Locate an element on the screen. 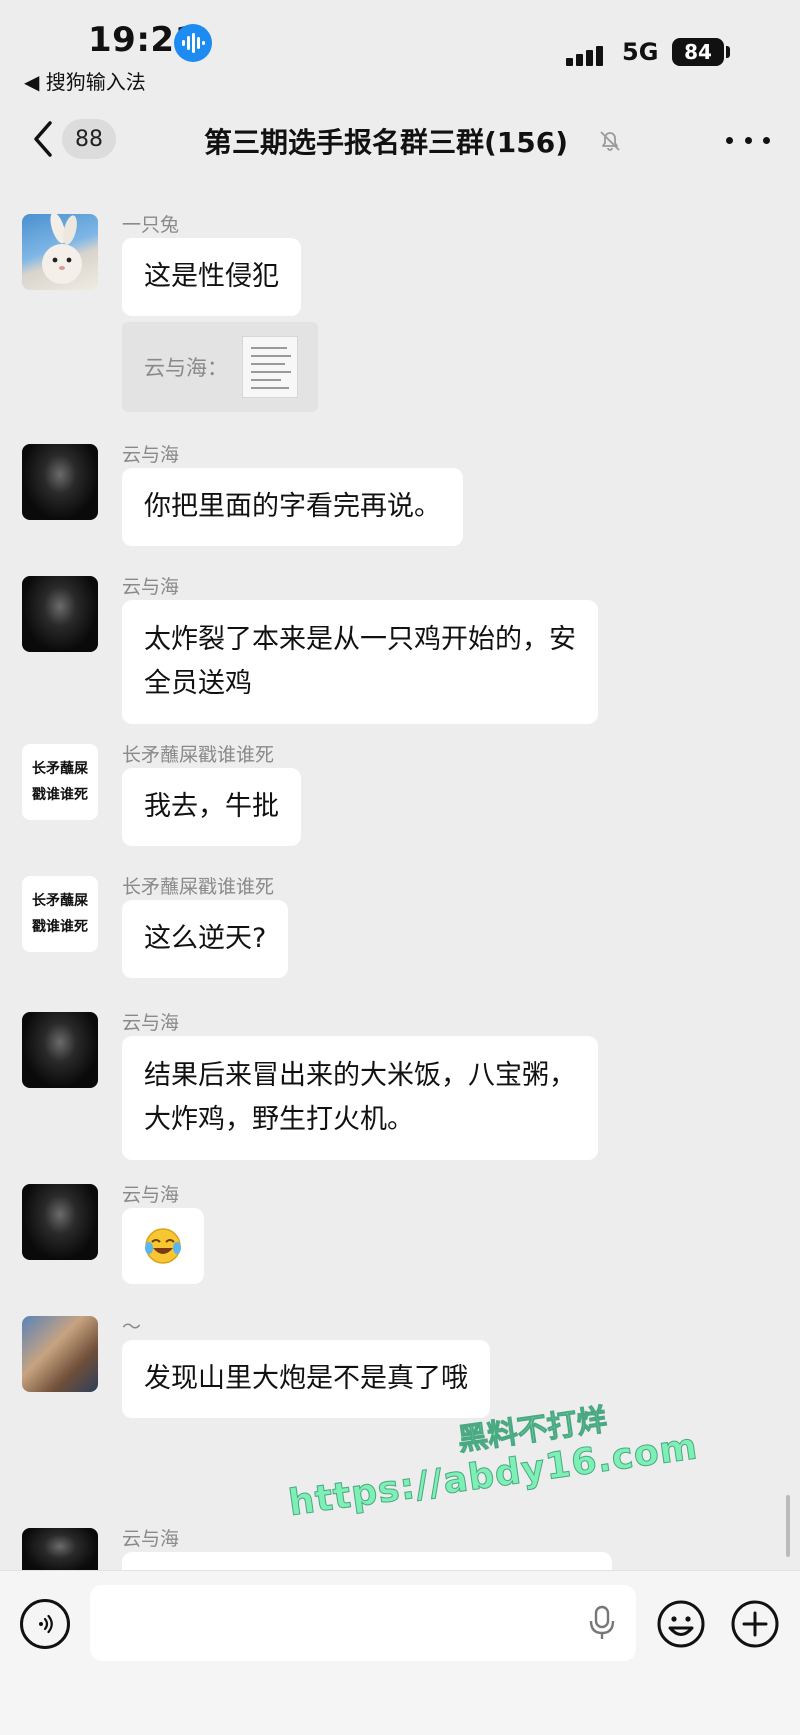 The height and width of the screenshot is (1735, 800). more-options-button is located at coordinates (748, 140).